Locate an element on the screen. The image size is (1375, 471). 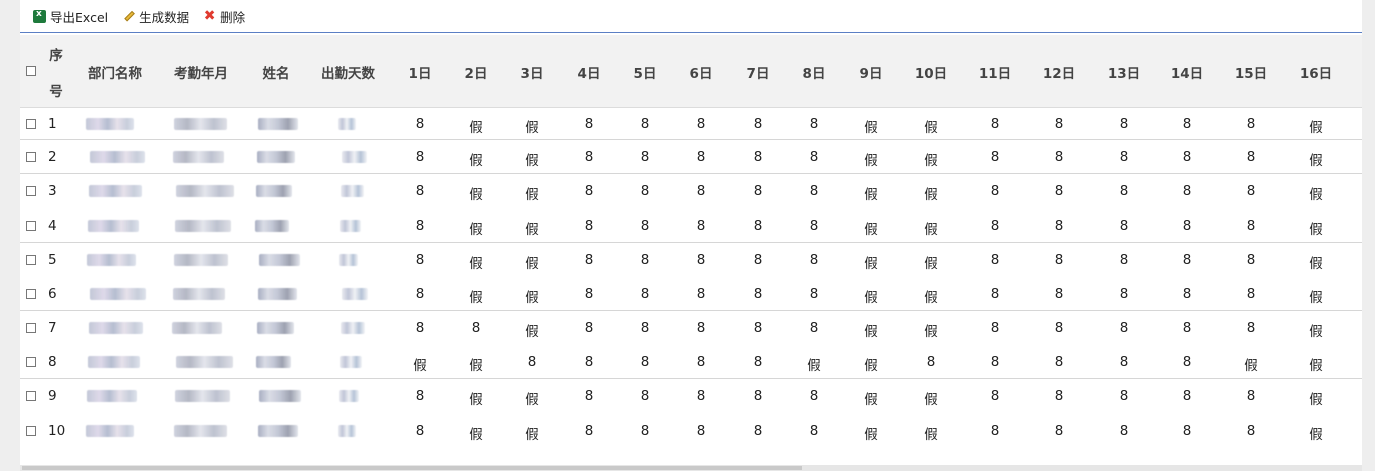
header-day-9: 9日 is located at coordinates (871, 72).